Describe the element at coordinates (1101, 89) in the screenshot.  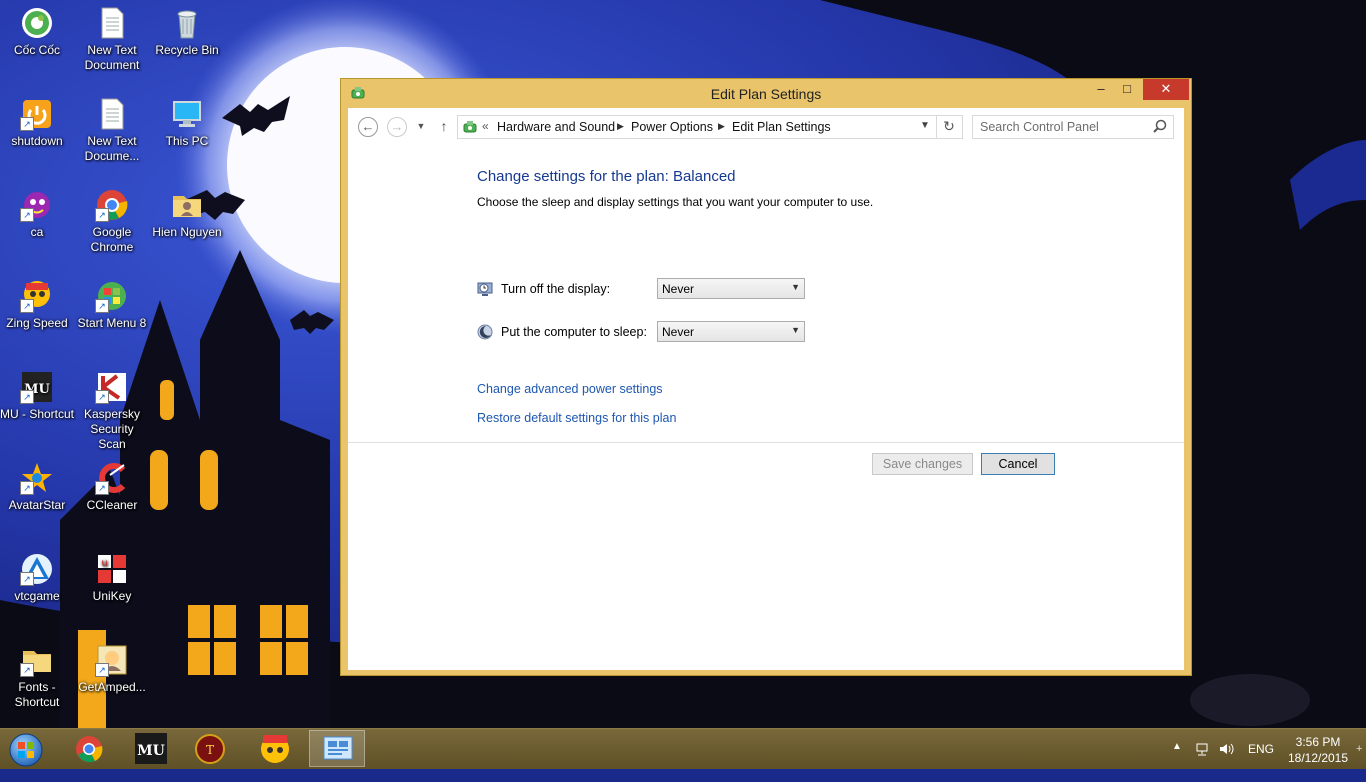
I see `minimize-button: –` at that location.